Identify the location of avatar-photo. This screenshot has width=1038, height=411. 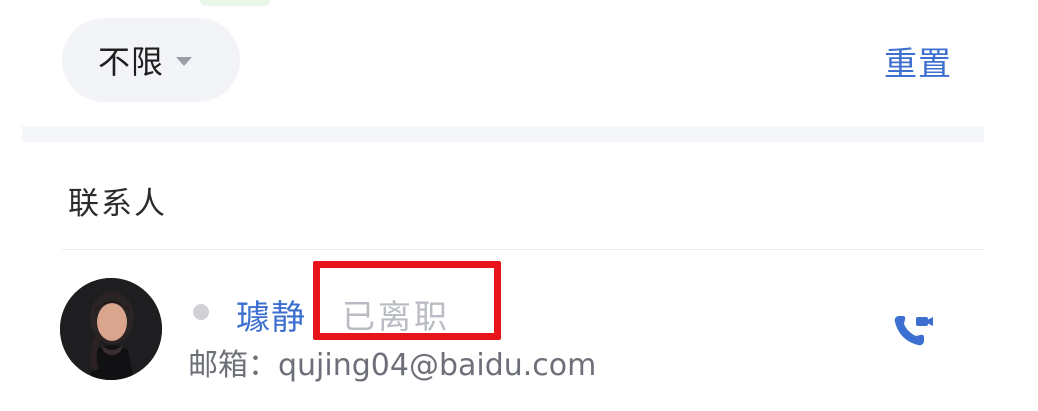
(111, 329).